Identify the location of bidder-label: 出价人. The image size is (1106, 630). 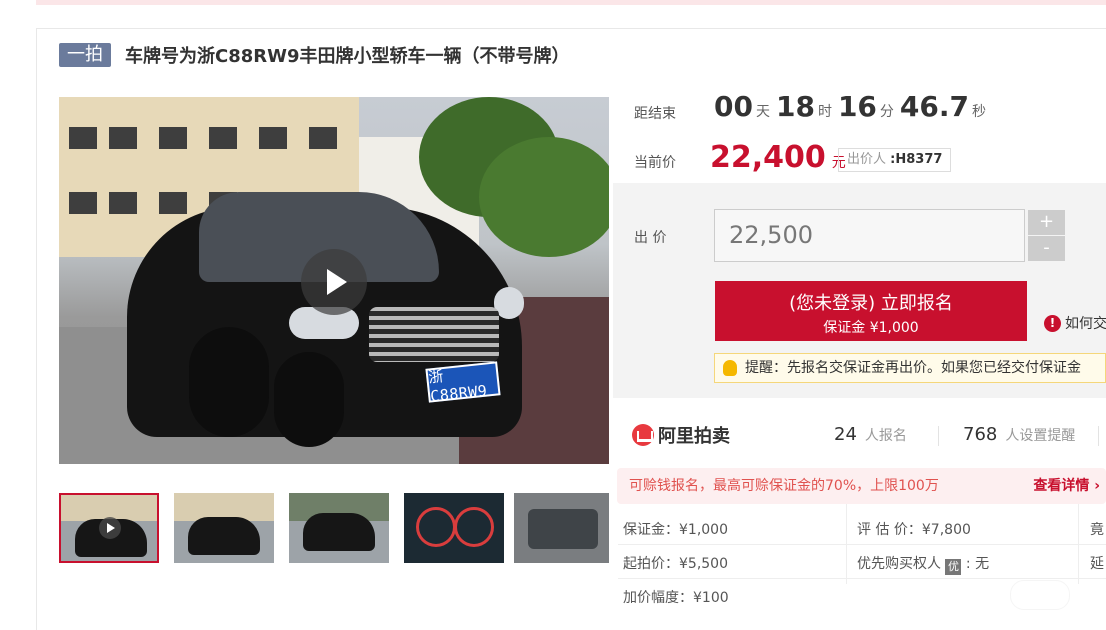
(867, 159).